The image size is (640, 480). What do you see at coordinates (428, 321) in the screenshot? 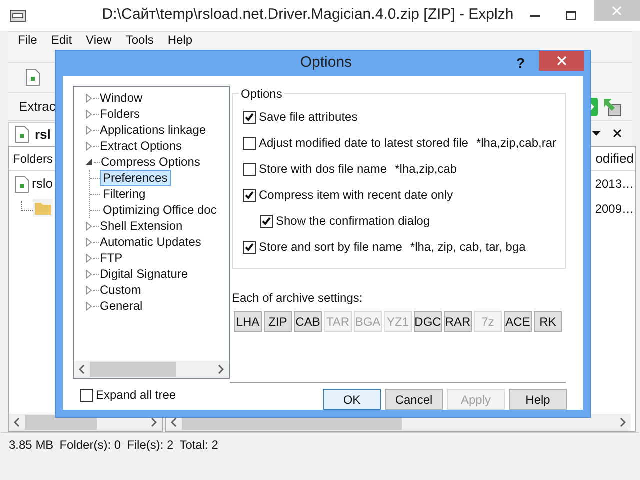
I see `archive-button: DGC` at bounding box center [428, 321].